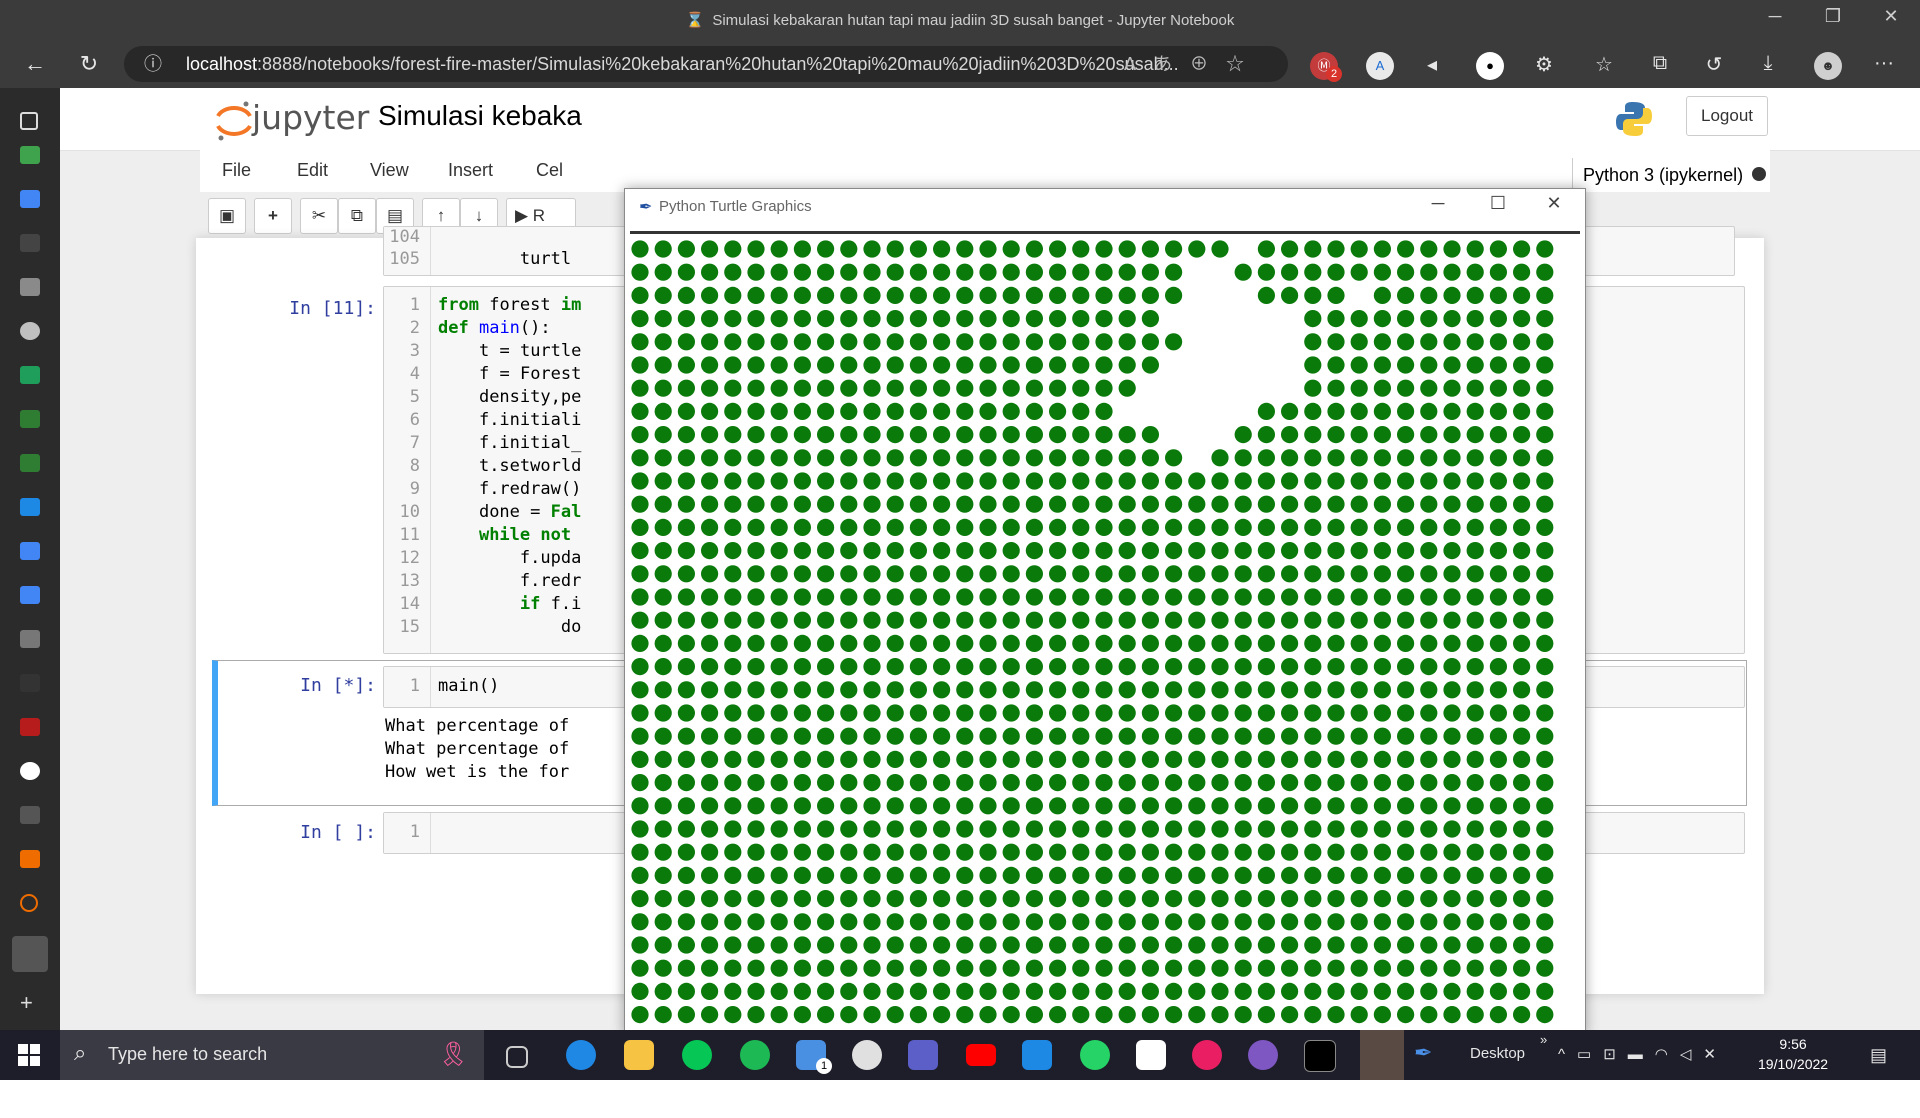 The image size is (1920, 1118). I want to click on c-icon, so click(30, 815).